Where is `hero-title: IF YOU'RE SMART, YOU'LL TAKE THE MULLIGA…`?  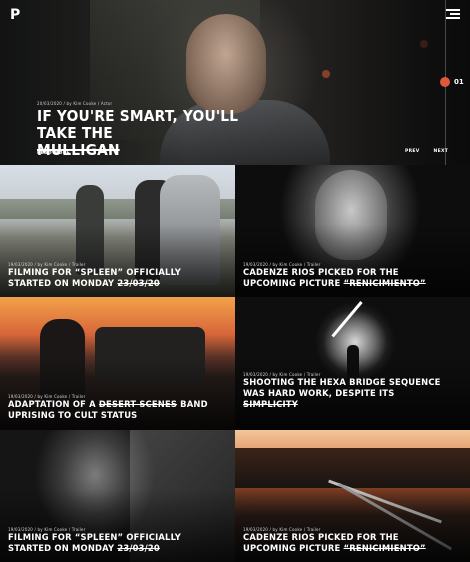 hero-title: IF YOU'RE SMART, YOU'LL TAKE THE MULLIGA… is located at coordinates (156, 133).